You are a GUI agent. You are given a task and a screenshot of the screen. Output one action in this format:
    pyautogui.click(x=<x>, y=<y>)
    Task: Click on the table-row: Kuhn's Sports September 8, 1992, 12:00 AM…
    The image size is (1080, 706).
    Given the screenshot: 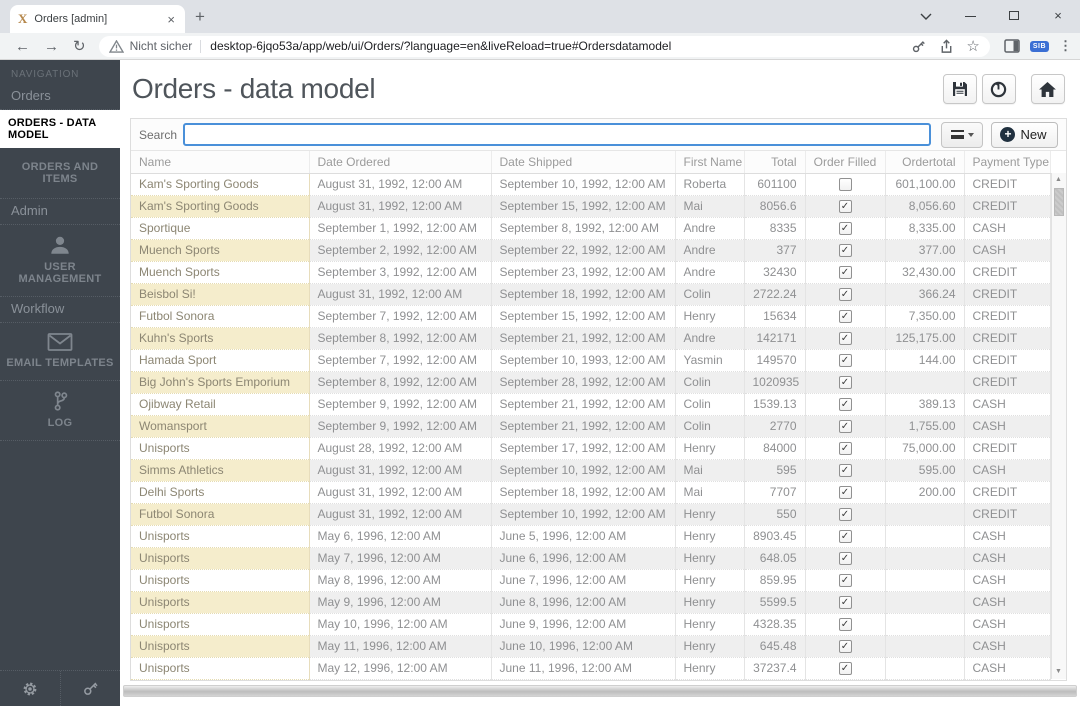 What is the action you would take?
    pyautogui.click(x=591, y=338)
    